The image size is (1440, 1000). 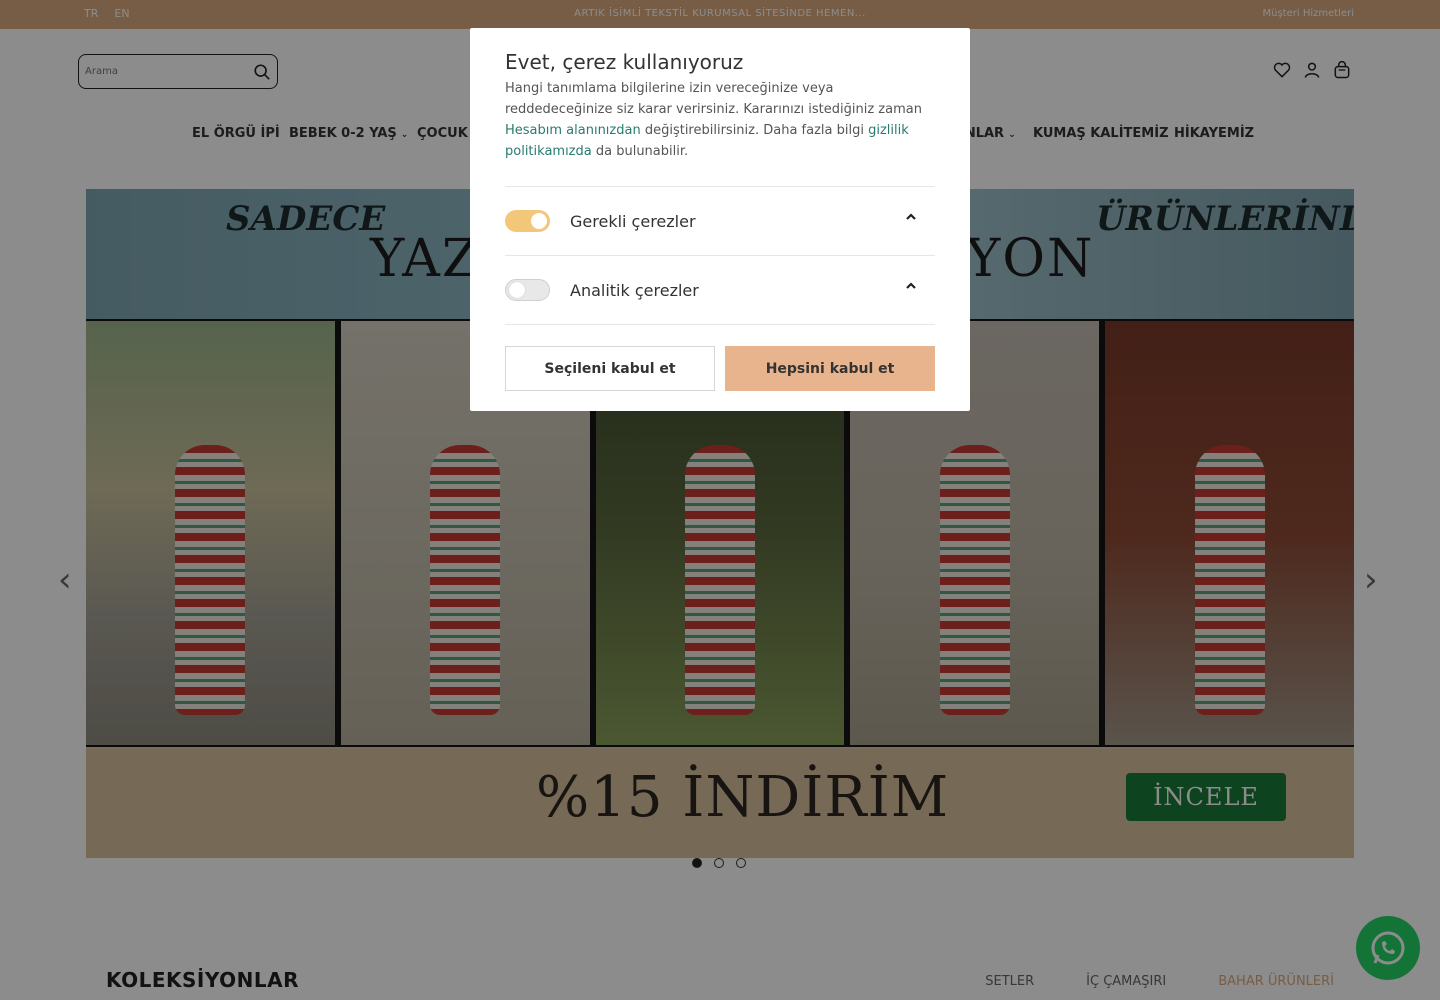 I want to click on cookie-section-necessary: Gerekli çerezler, so click(x=720, y=220).